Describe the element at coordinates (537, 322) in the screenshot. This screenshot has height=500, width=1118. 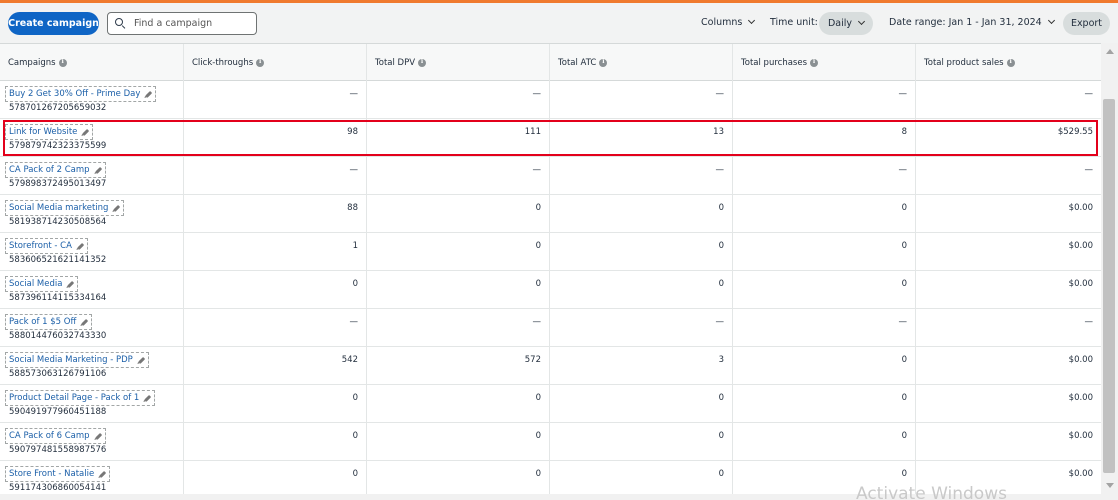
I see `total-dpv-value: —` at that location.